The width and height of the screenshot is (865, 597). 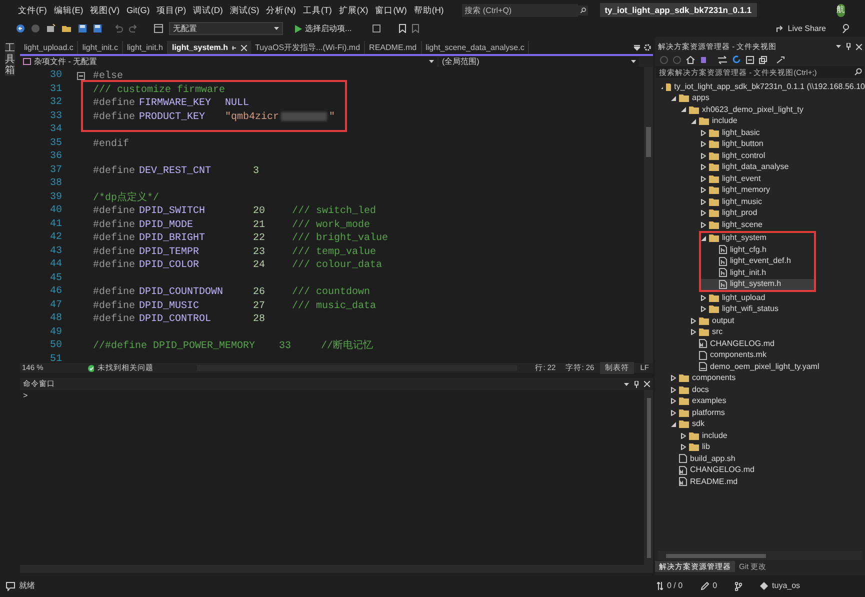 What do you see at coordinates (757, 238) in the screenshot?
I see `tree-item: light_system` at bounding box center [757, 238].